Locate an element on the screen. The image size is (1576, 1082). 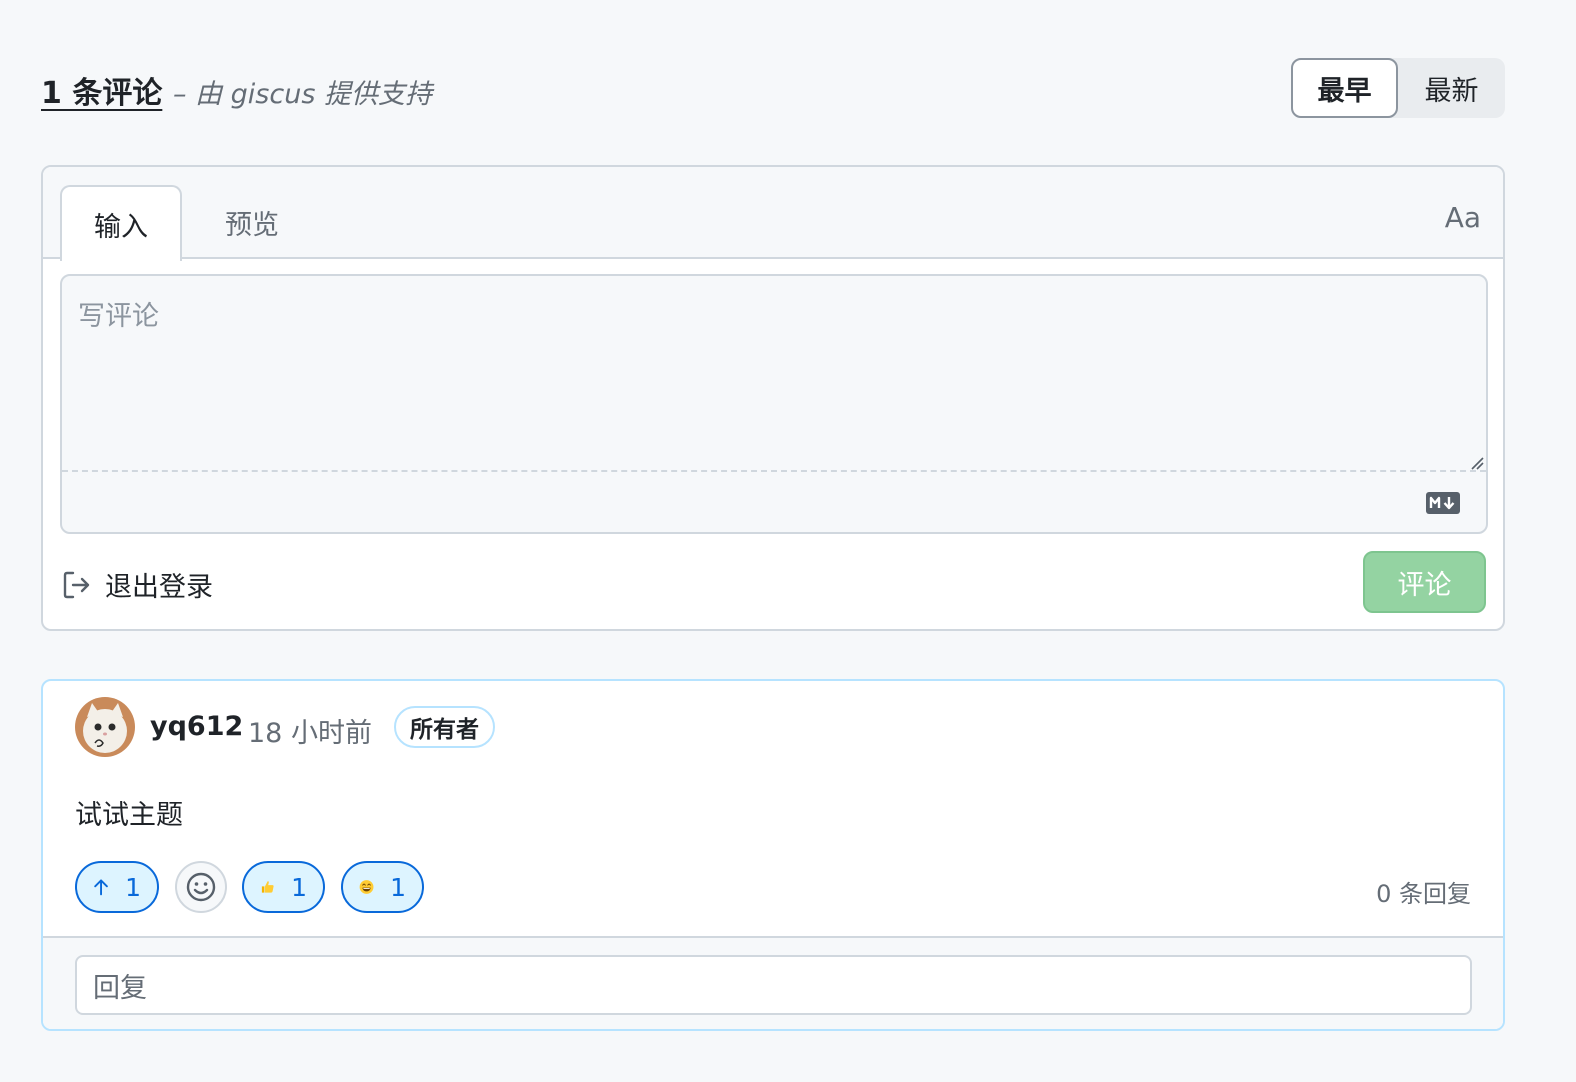
signout-link: 退出登录 is located at coordinates (138, 584).